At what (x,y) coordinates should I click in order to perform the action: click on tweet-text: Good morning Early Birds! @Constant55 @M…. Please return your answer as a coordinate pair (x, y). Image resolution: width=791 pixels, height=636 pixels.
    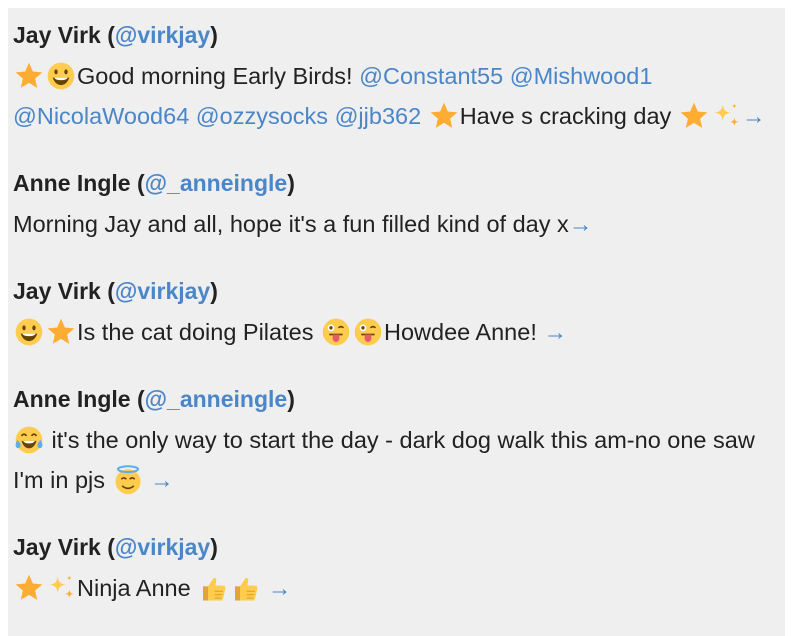
    Looking at the image, I should click on (399, 96).